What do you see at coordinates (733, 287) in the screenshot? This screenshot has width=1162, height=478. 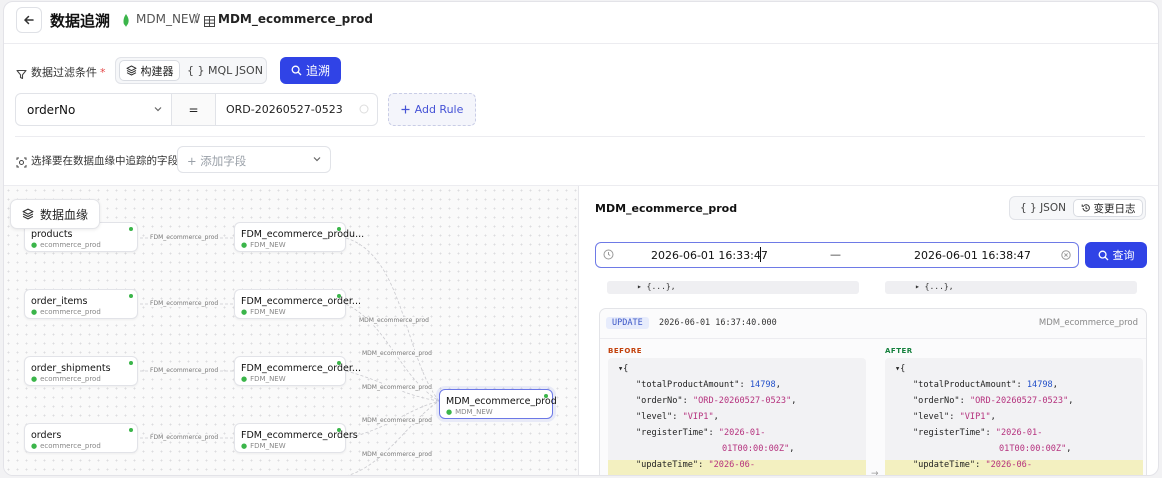 I see `collapsed-json-before: ▸ {...},` at bounding box center [733, 287].